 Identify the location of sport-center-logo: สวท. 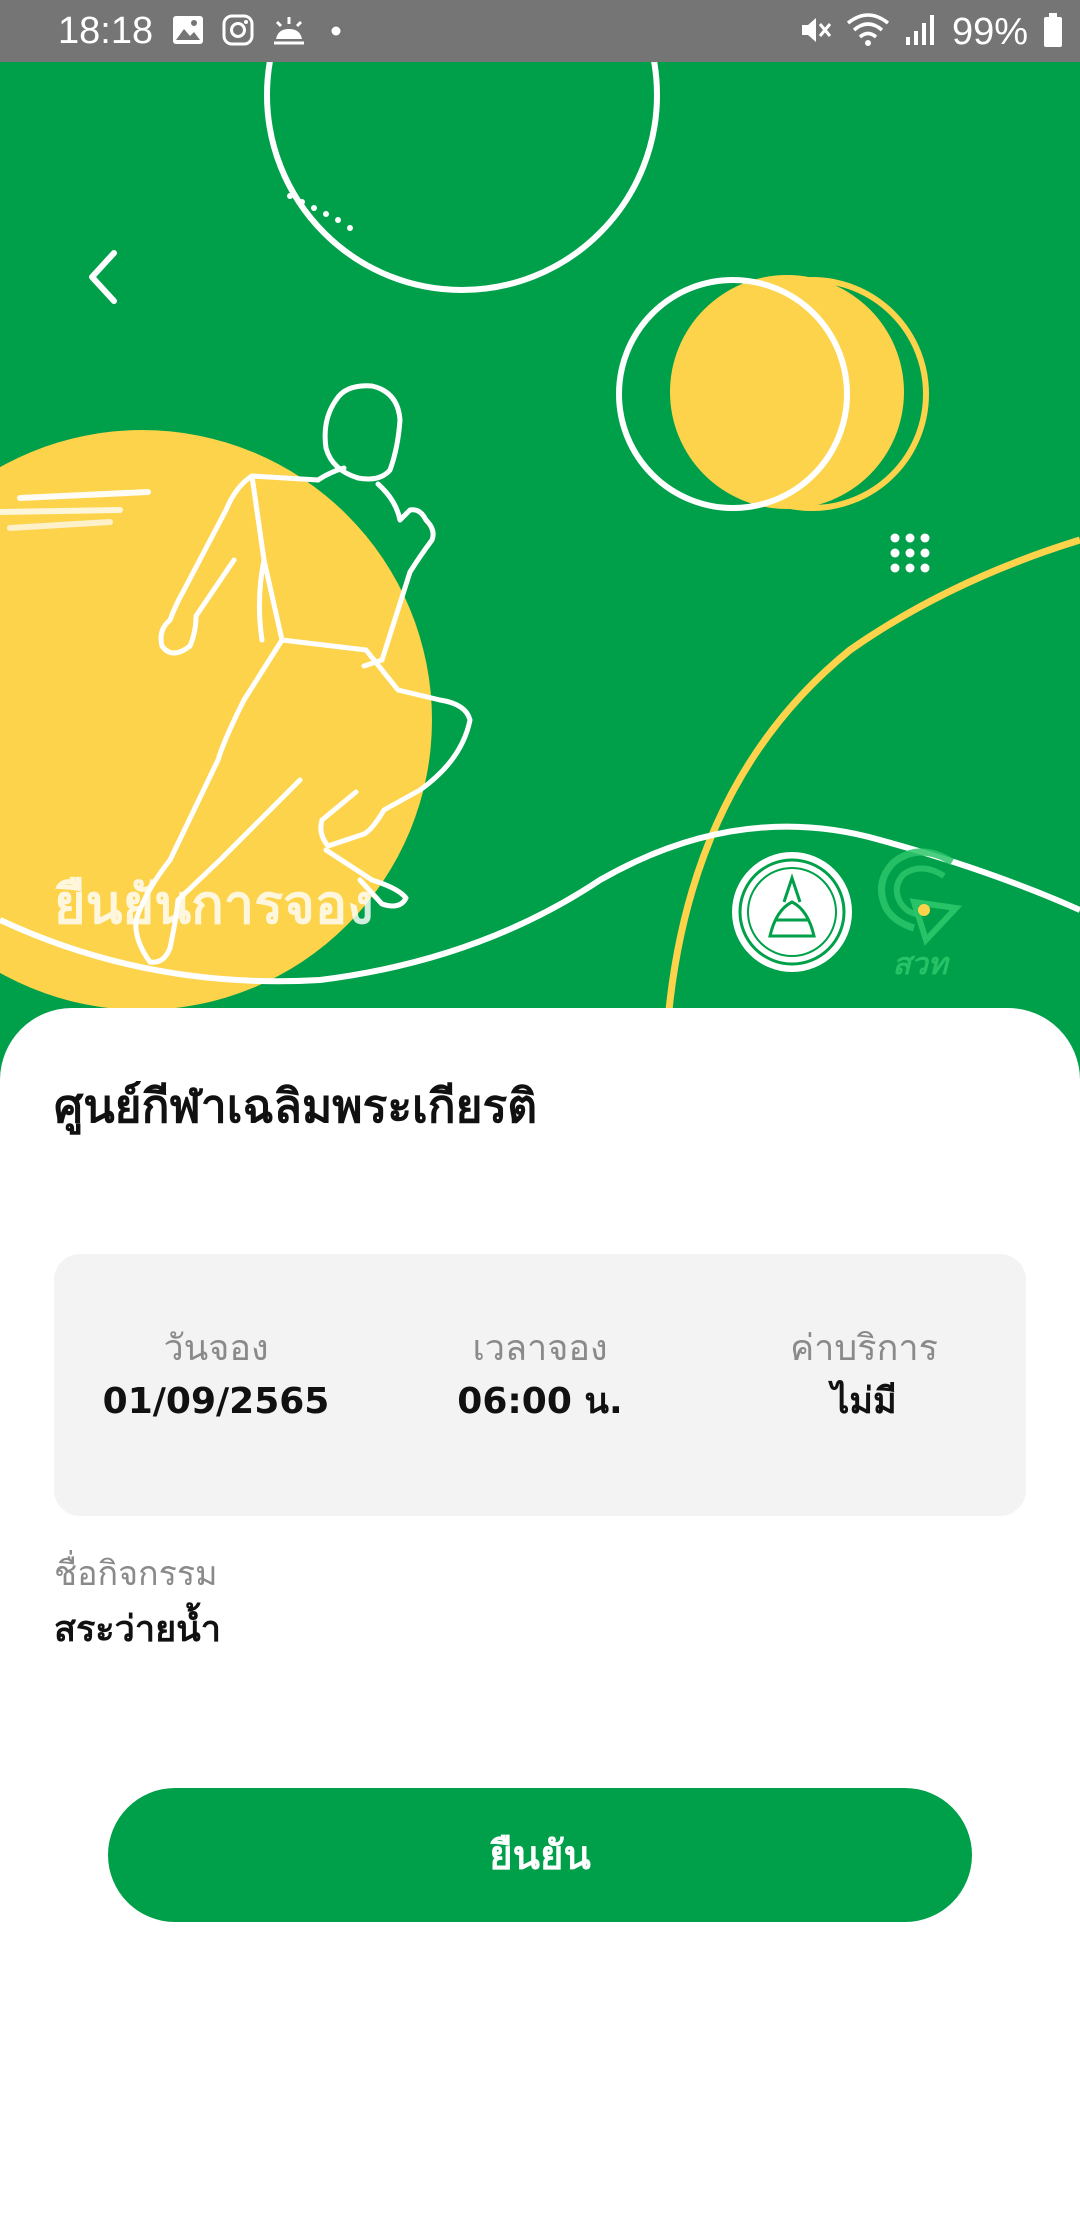
(920, 915).